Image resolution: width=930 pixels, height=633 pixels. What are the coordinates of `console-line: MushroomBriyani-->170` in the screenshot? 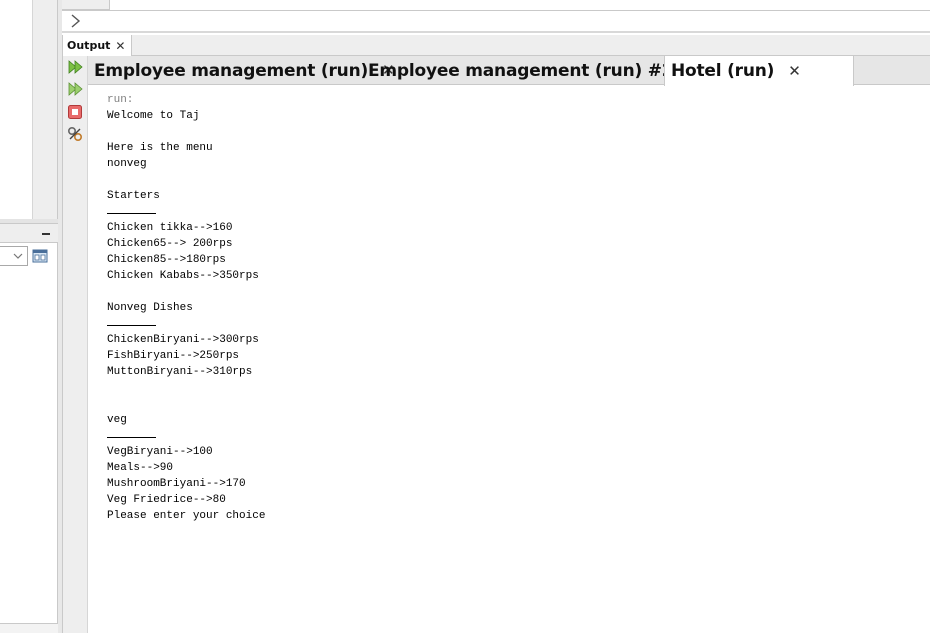 It's located at (176, 484).